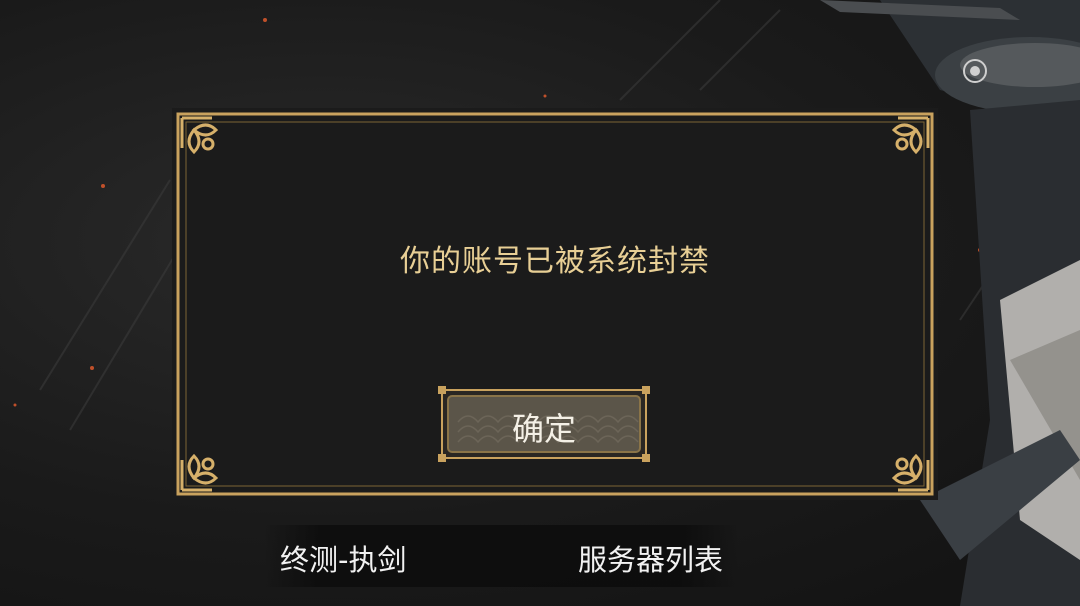 This screenshot has width=1080, height=606. Describe the element at coordinates (343, 558) in the screenshot. I see `current-server-name: 终测-执剑` at that location.